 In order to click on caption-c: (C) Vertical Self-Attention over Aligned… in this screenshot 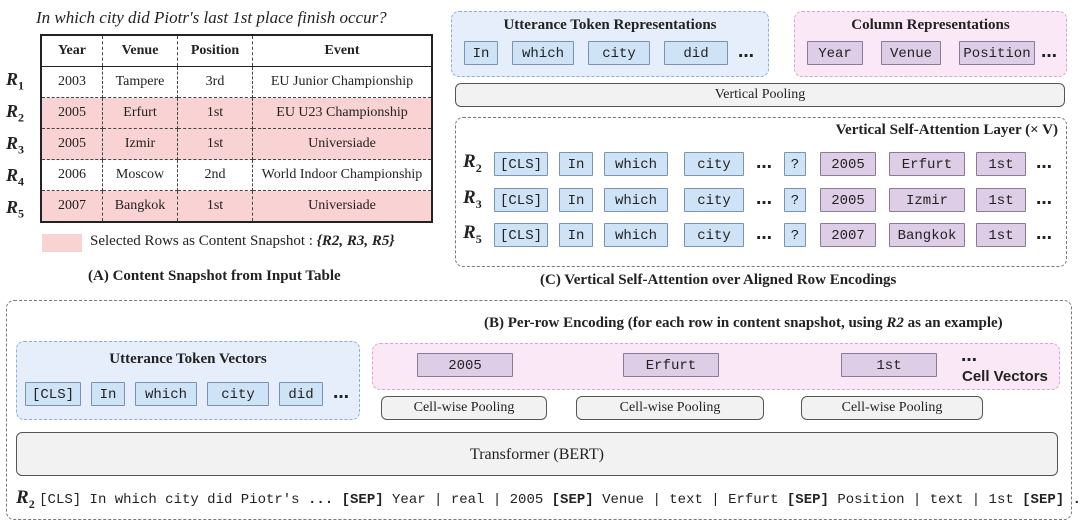, I will do `click(718, 280)`.